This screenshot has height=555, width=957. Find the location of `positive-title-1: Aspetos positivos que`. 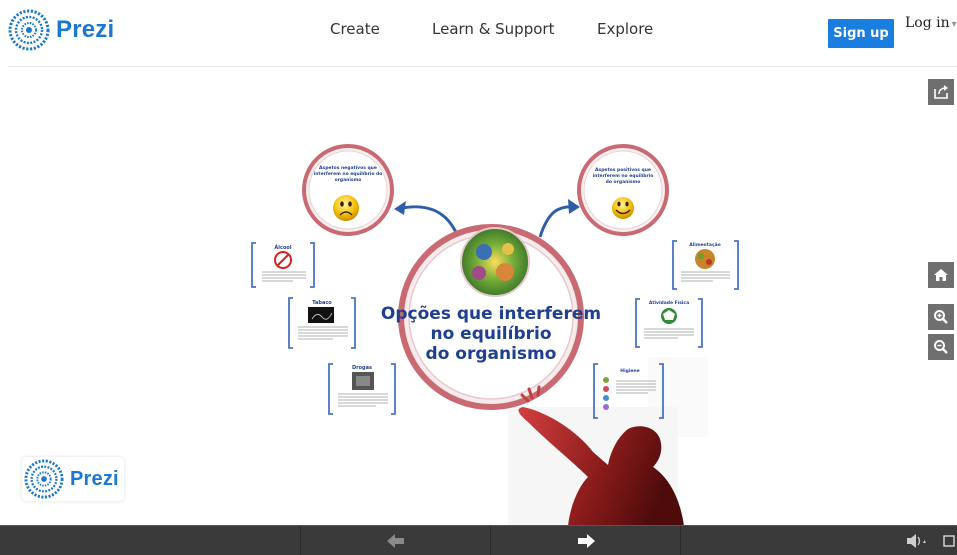

positive-title-1: Aspetos positivos que is located at coordinates (623, 170).